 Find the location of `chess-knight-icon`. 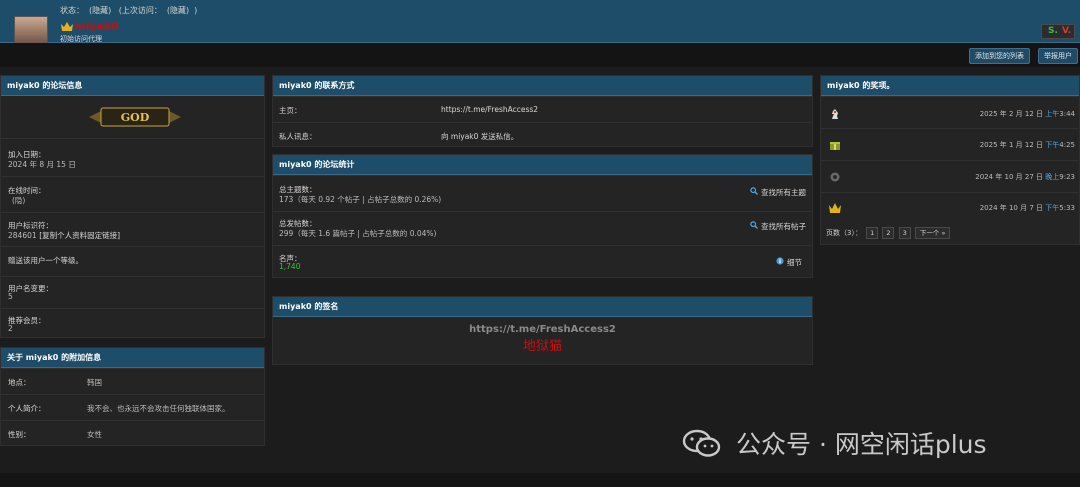

chess-knight-icon is located at coordinates (835, 114).